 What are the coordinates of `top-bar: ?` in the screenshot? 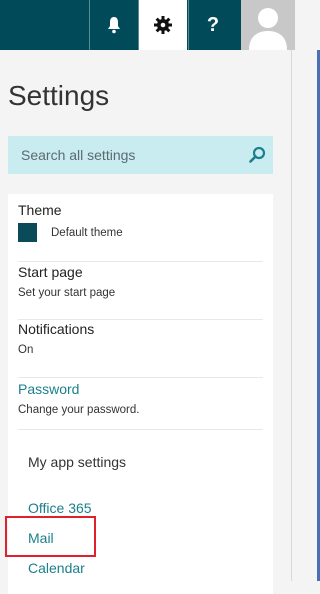 It's located at (147, 25).